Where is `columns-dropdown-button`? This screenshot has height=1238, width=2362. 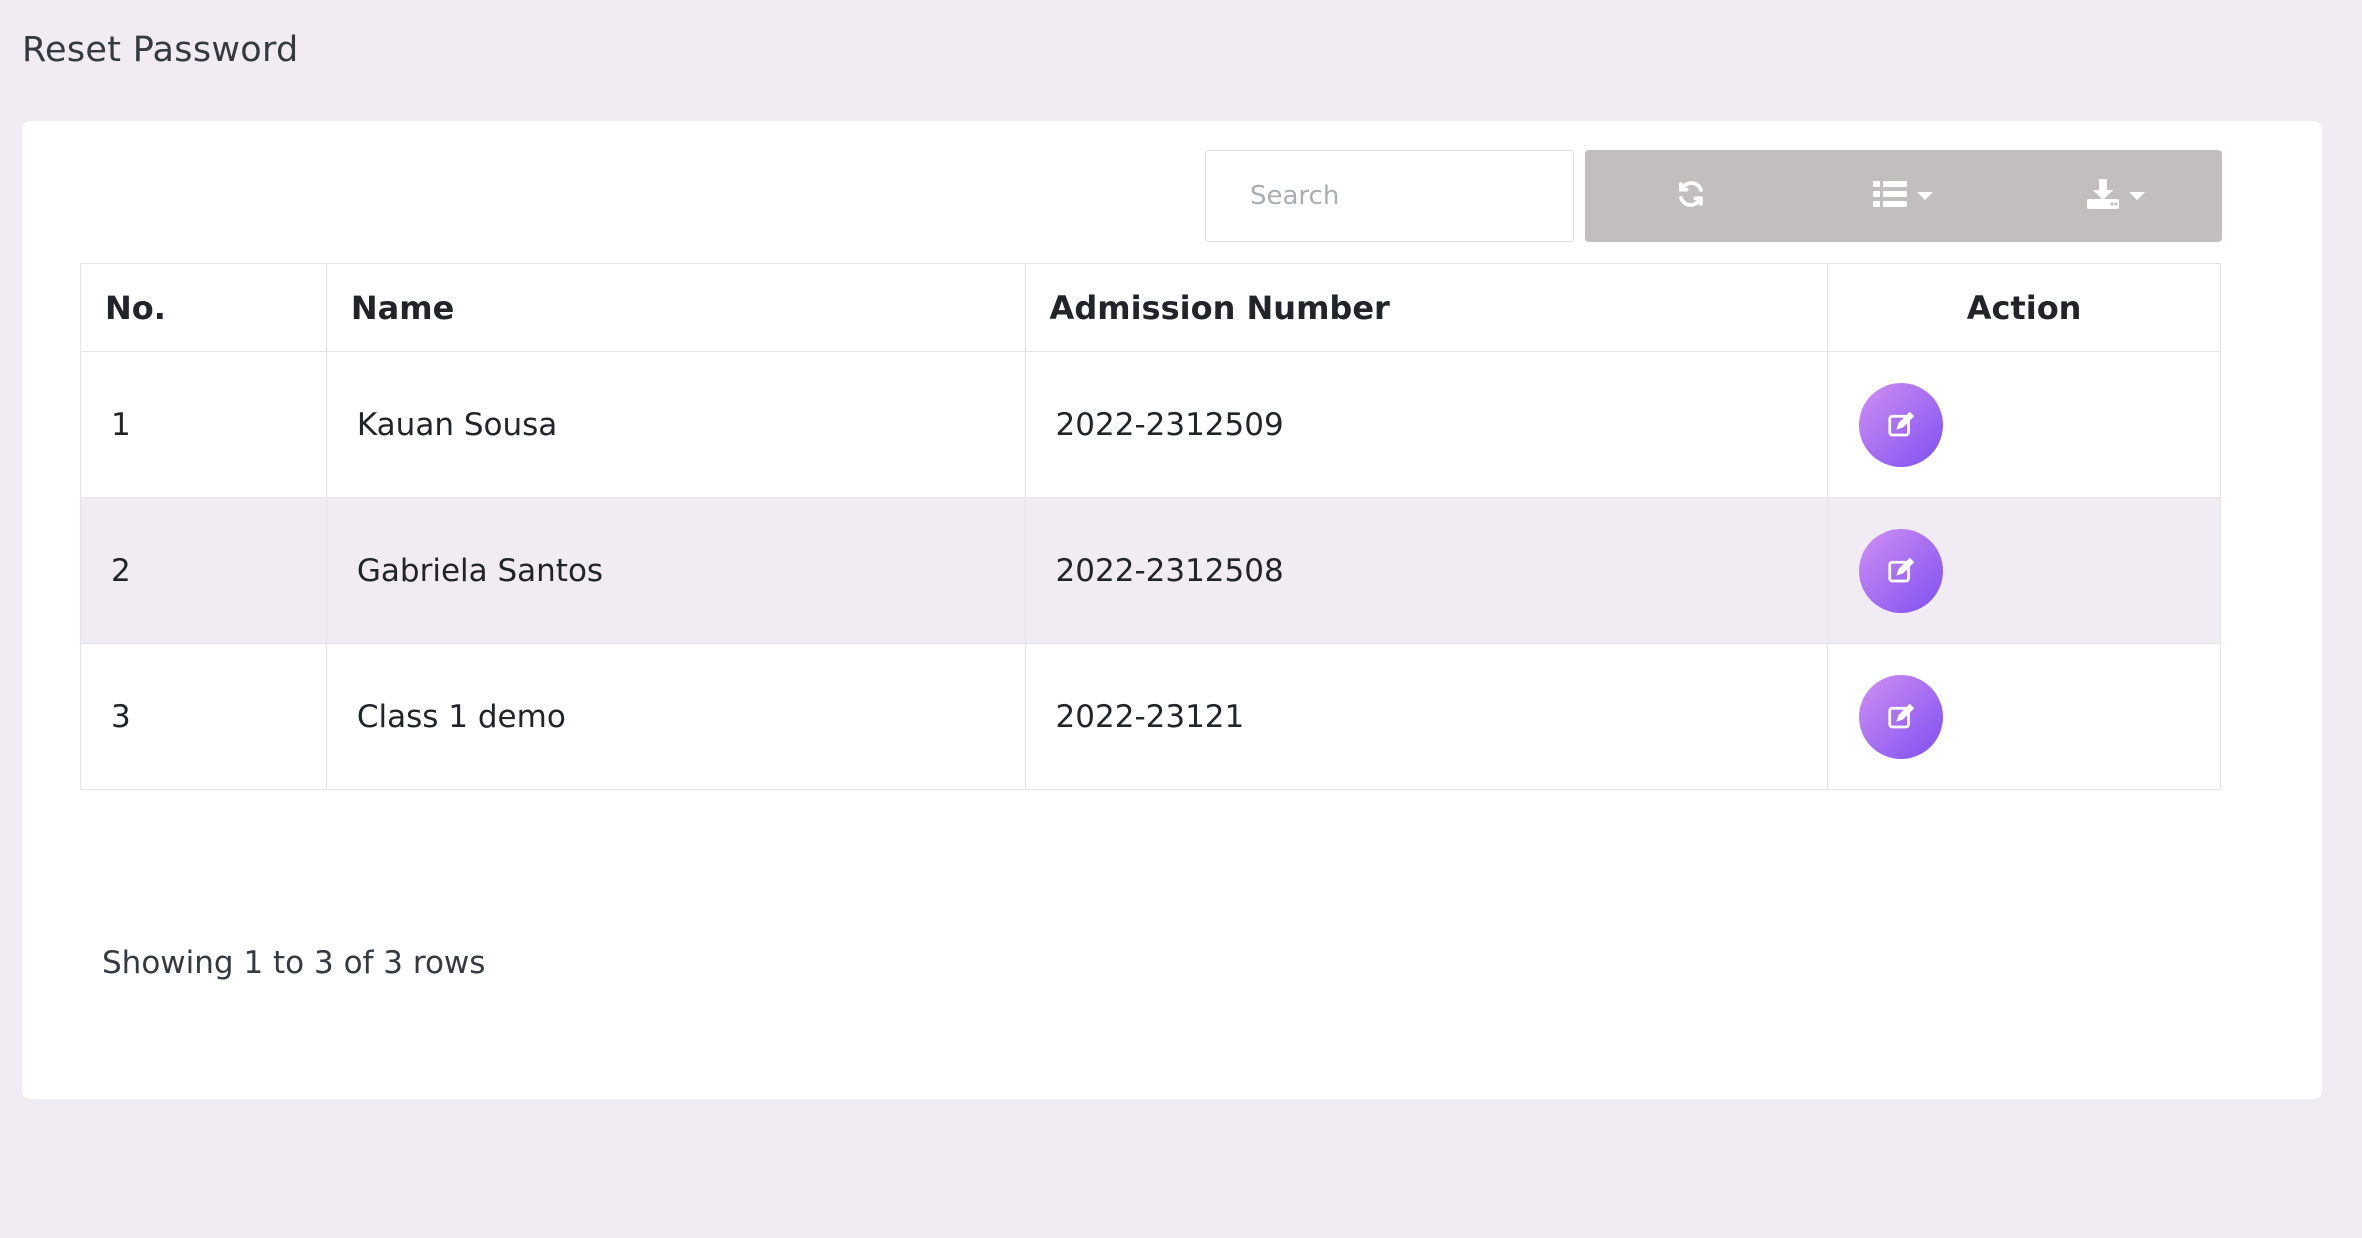
columns-dropdown-button is located at coordinates (1903, 196).